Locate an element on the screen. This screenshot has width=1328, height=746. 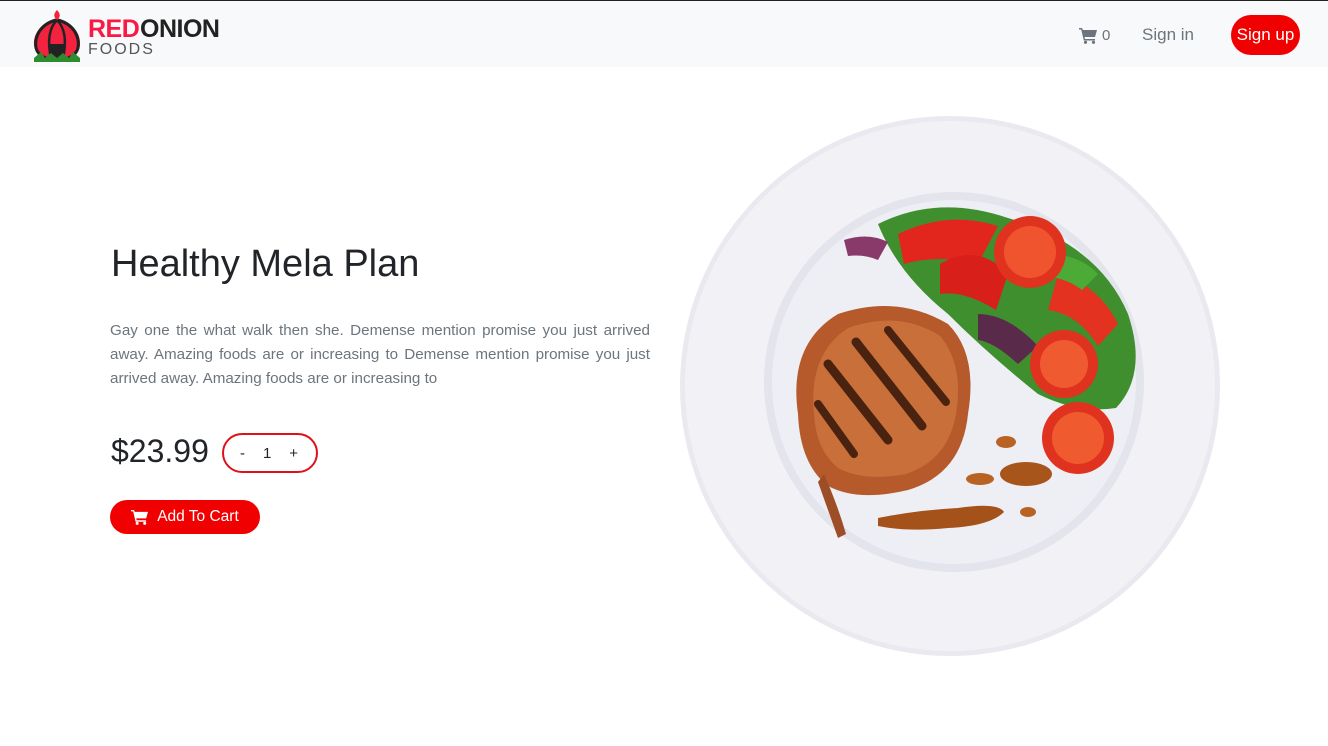
quantity-increase-button: + is located at coordinates (293, 453).